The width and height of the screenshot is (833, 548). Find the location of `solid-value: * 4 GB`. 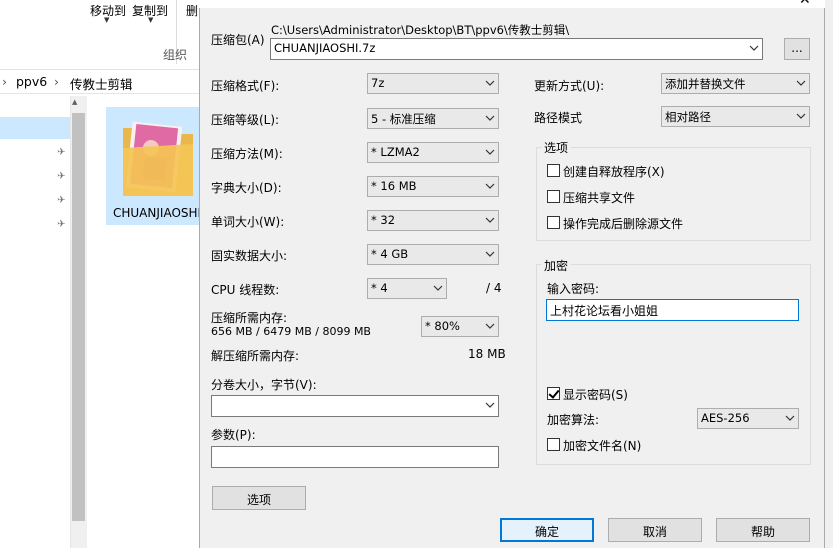

solid-value: * 4 GB is located at coordinates (390, 254).